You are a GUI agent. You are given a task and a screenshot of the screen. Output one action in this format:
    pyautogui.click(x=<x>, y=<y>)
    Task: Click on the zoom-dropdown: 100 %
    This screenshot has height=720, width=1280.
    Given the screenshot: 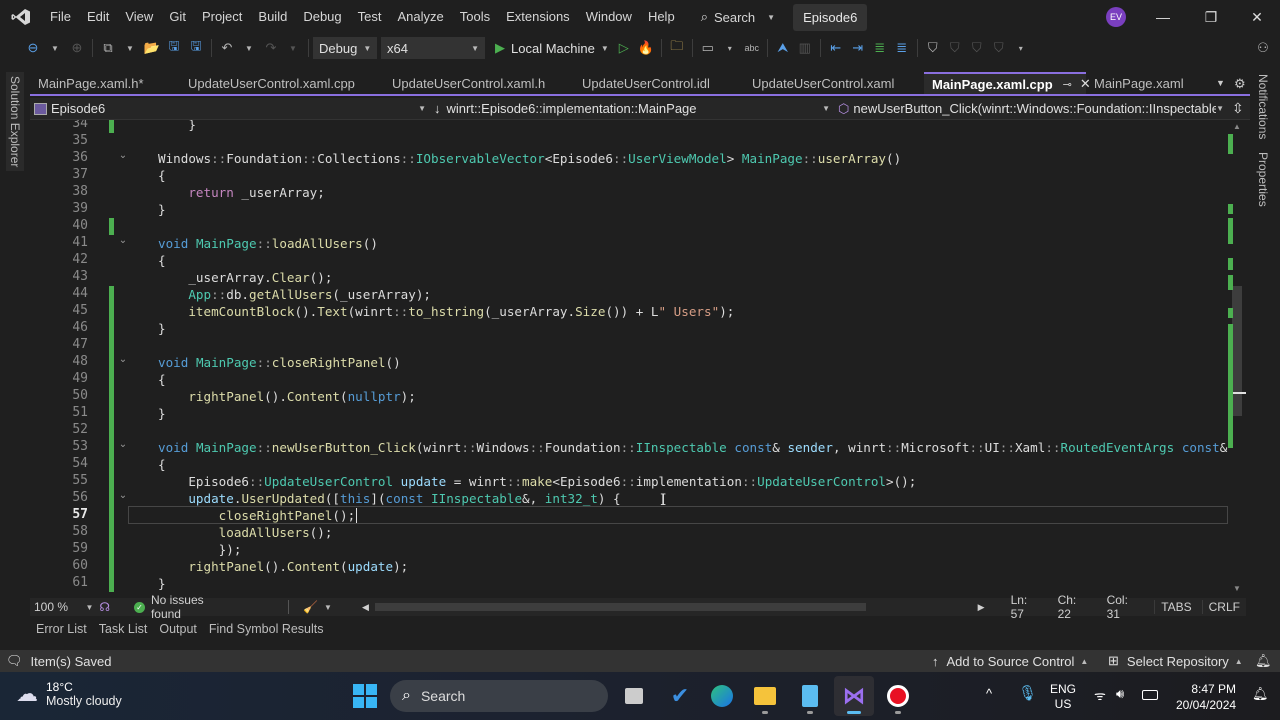 What is the action you would take?
    pyautogui.click(x=57, y=607)
    